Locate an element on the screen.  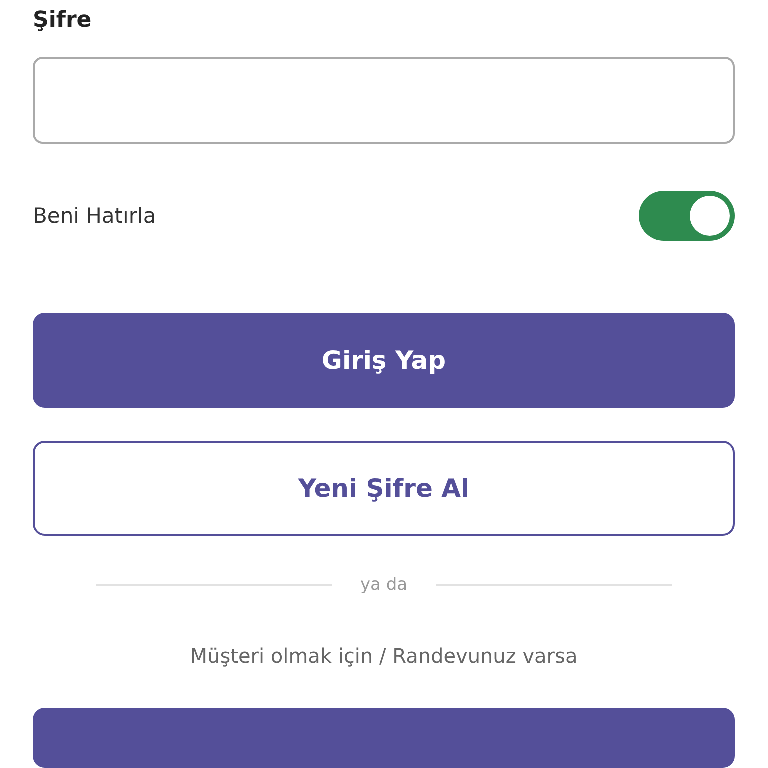
customer-note: Müşteri olmak için / Randevunuz varsa is located at coordinates (384, 656).